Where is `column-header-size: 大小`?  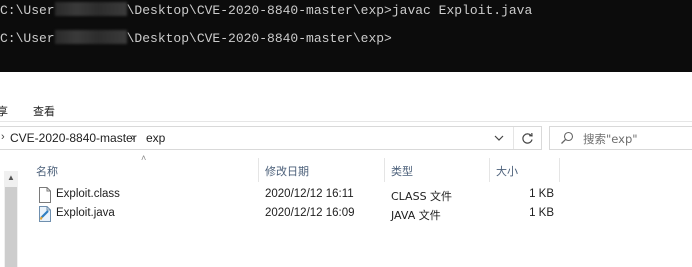 column-header-size: 大小 is located at coordinates (507, 171).